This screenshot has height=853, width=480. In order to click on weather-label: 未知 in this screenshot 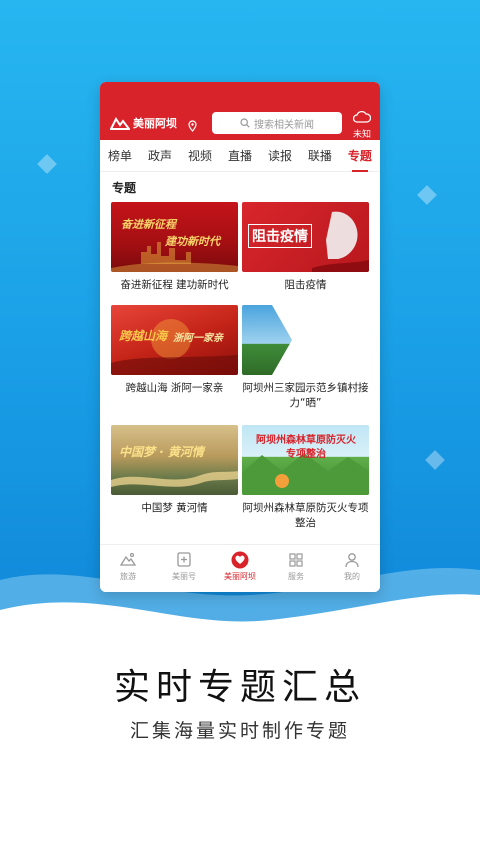, I will do `click(361, 135)`.